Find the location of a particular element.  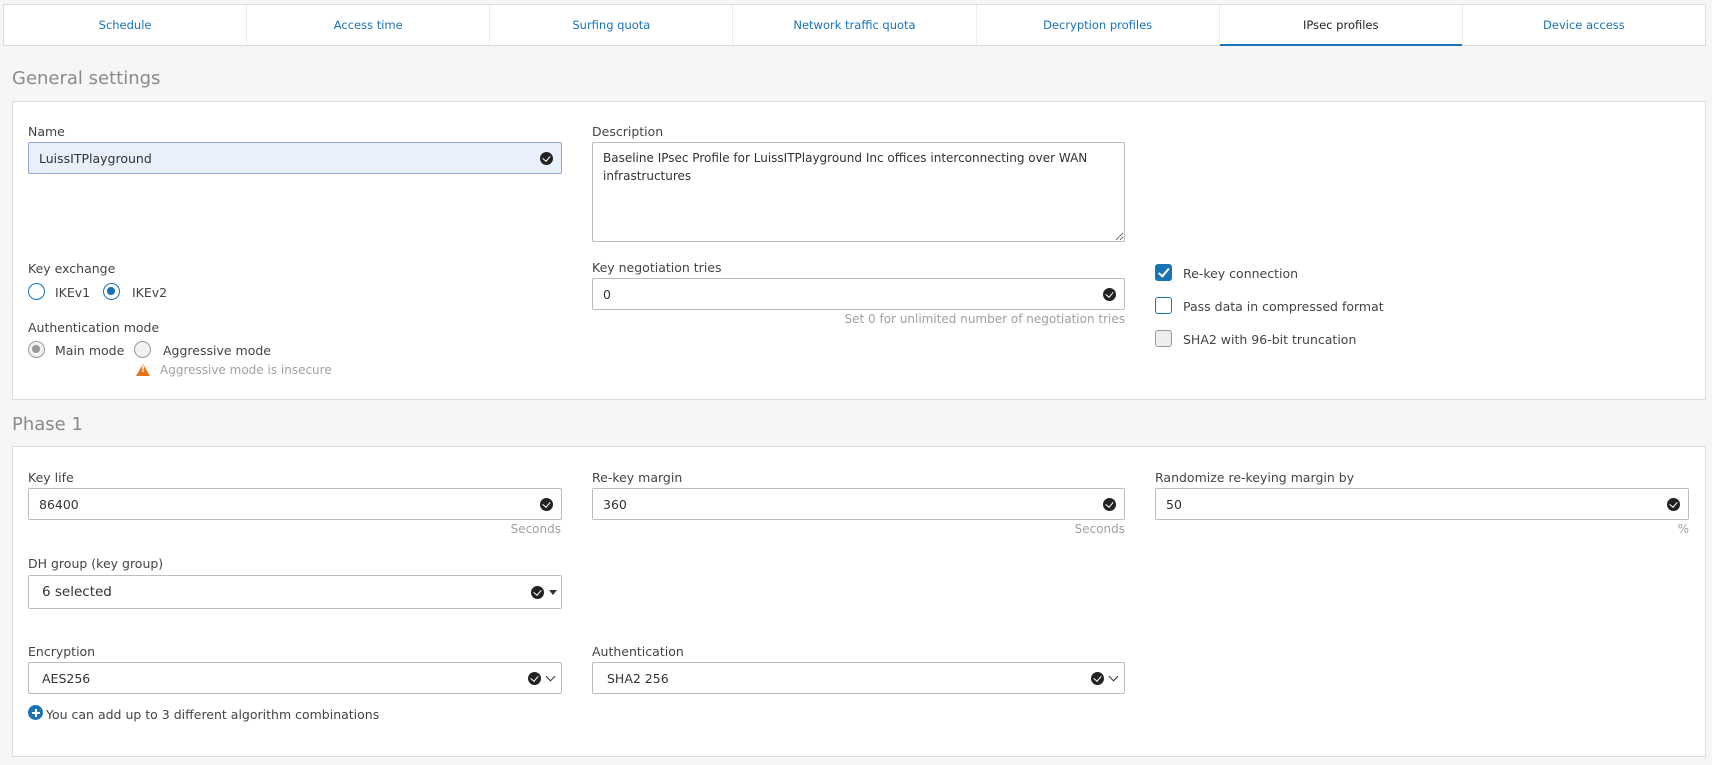

key-life-value: 86400 is located at coordinates (59, 504).